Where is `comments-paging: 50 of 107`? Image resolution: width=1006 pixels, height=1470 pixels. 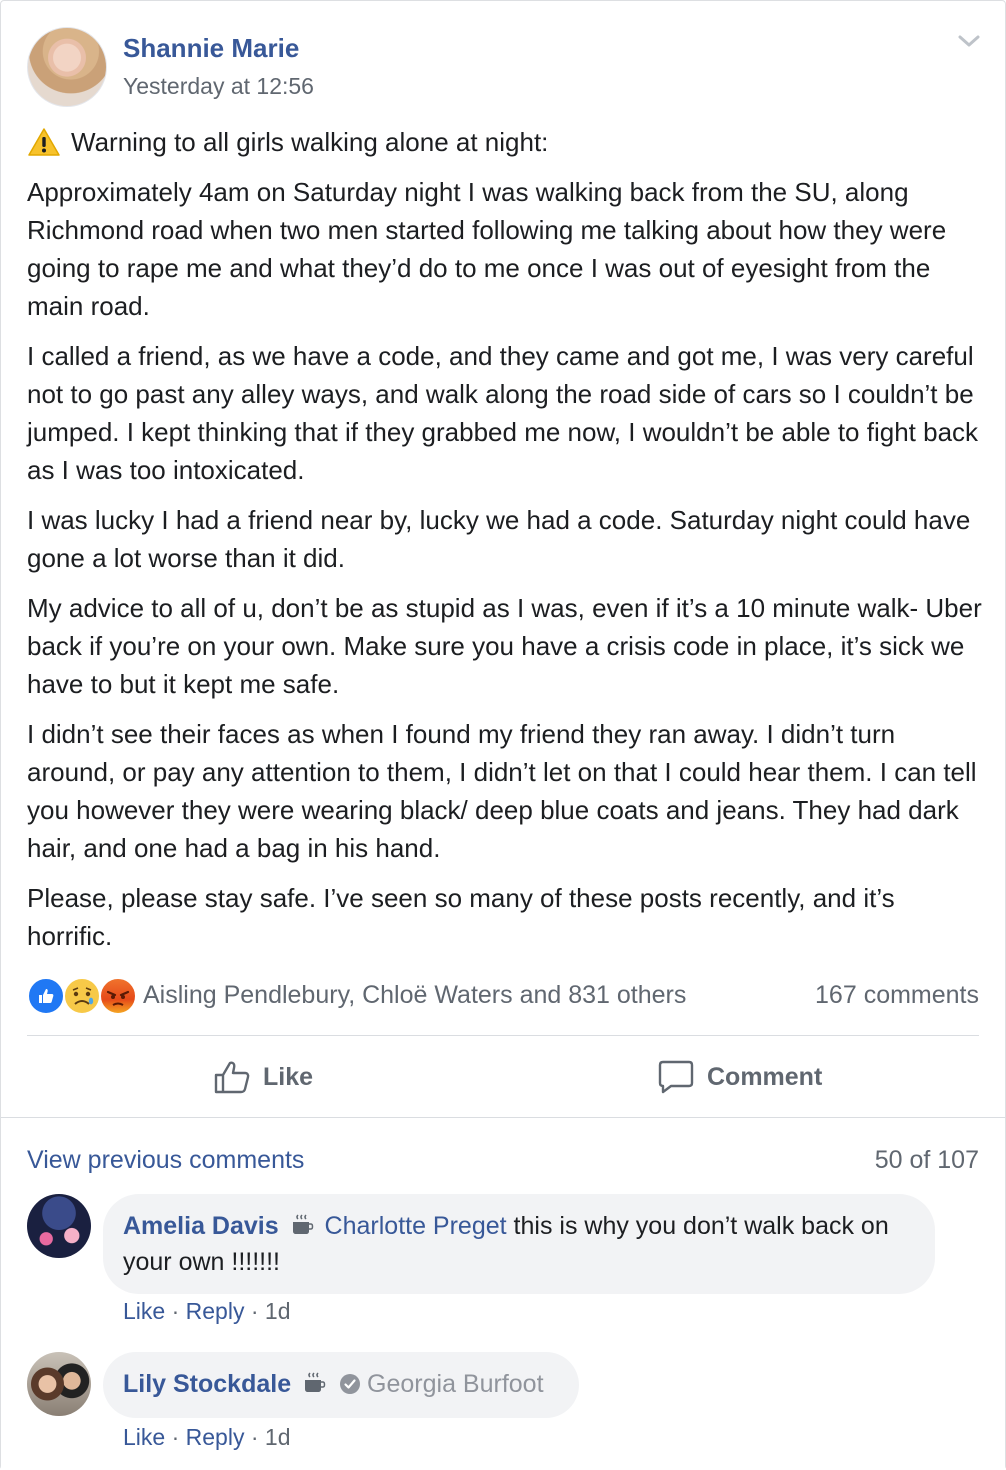
comments-paging: 50 of 107 is located at coordinates (926, 1160).